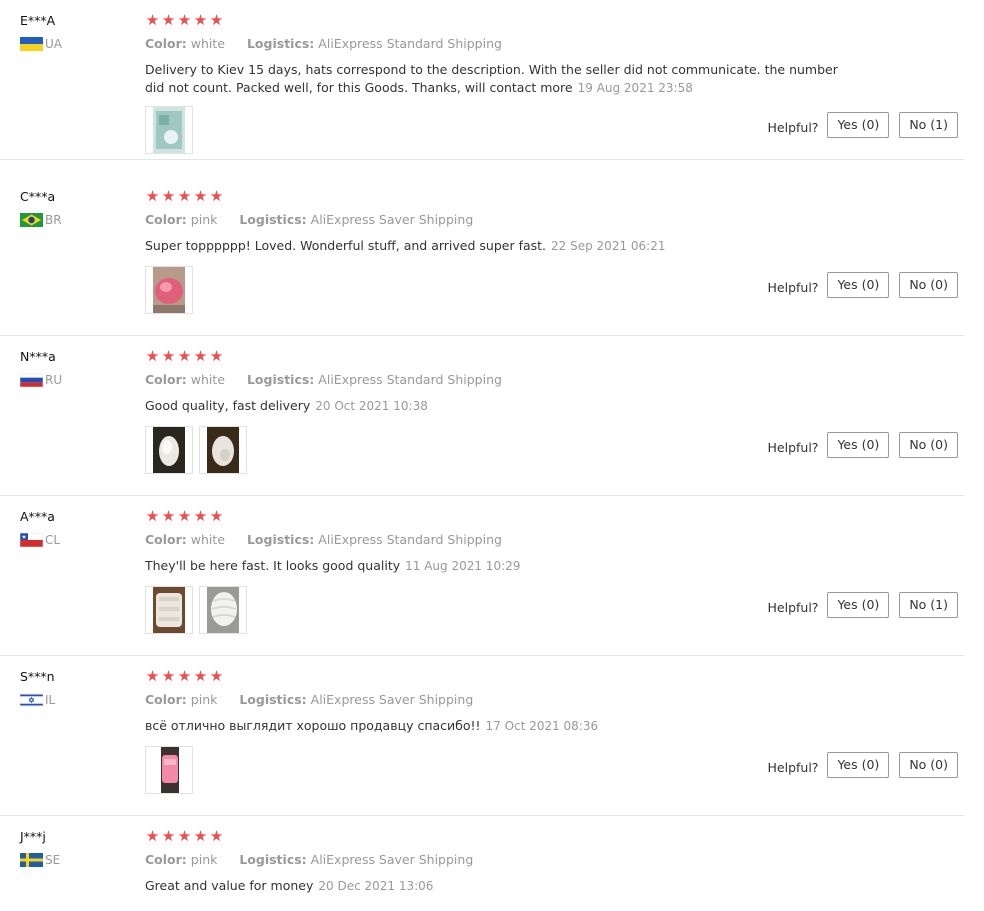 The image size is (984, 911). I want to click on color-value: white, so click(207, 43).